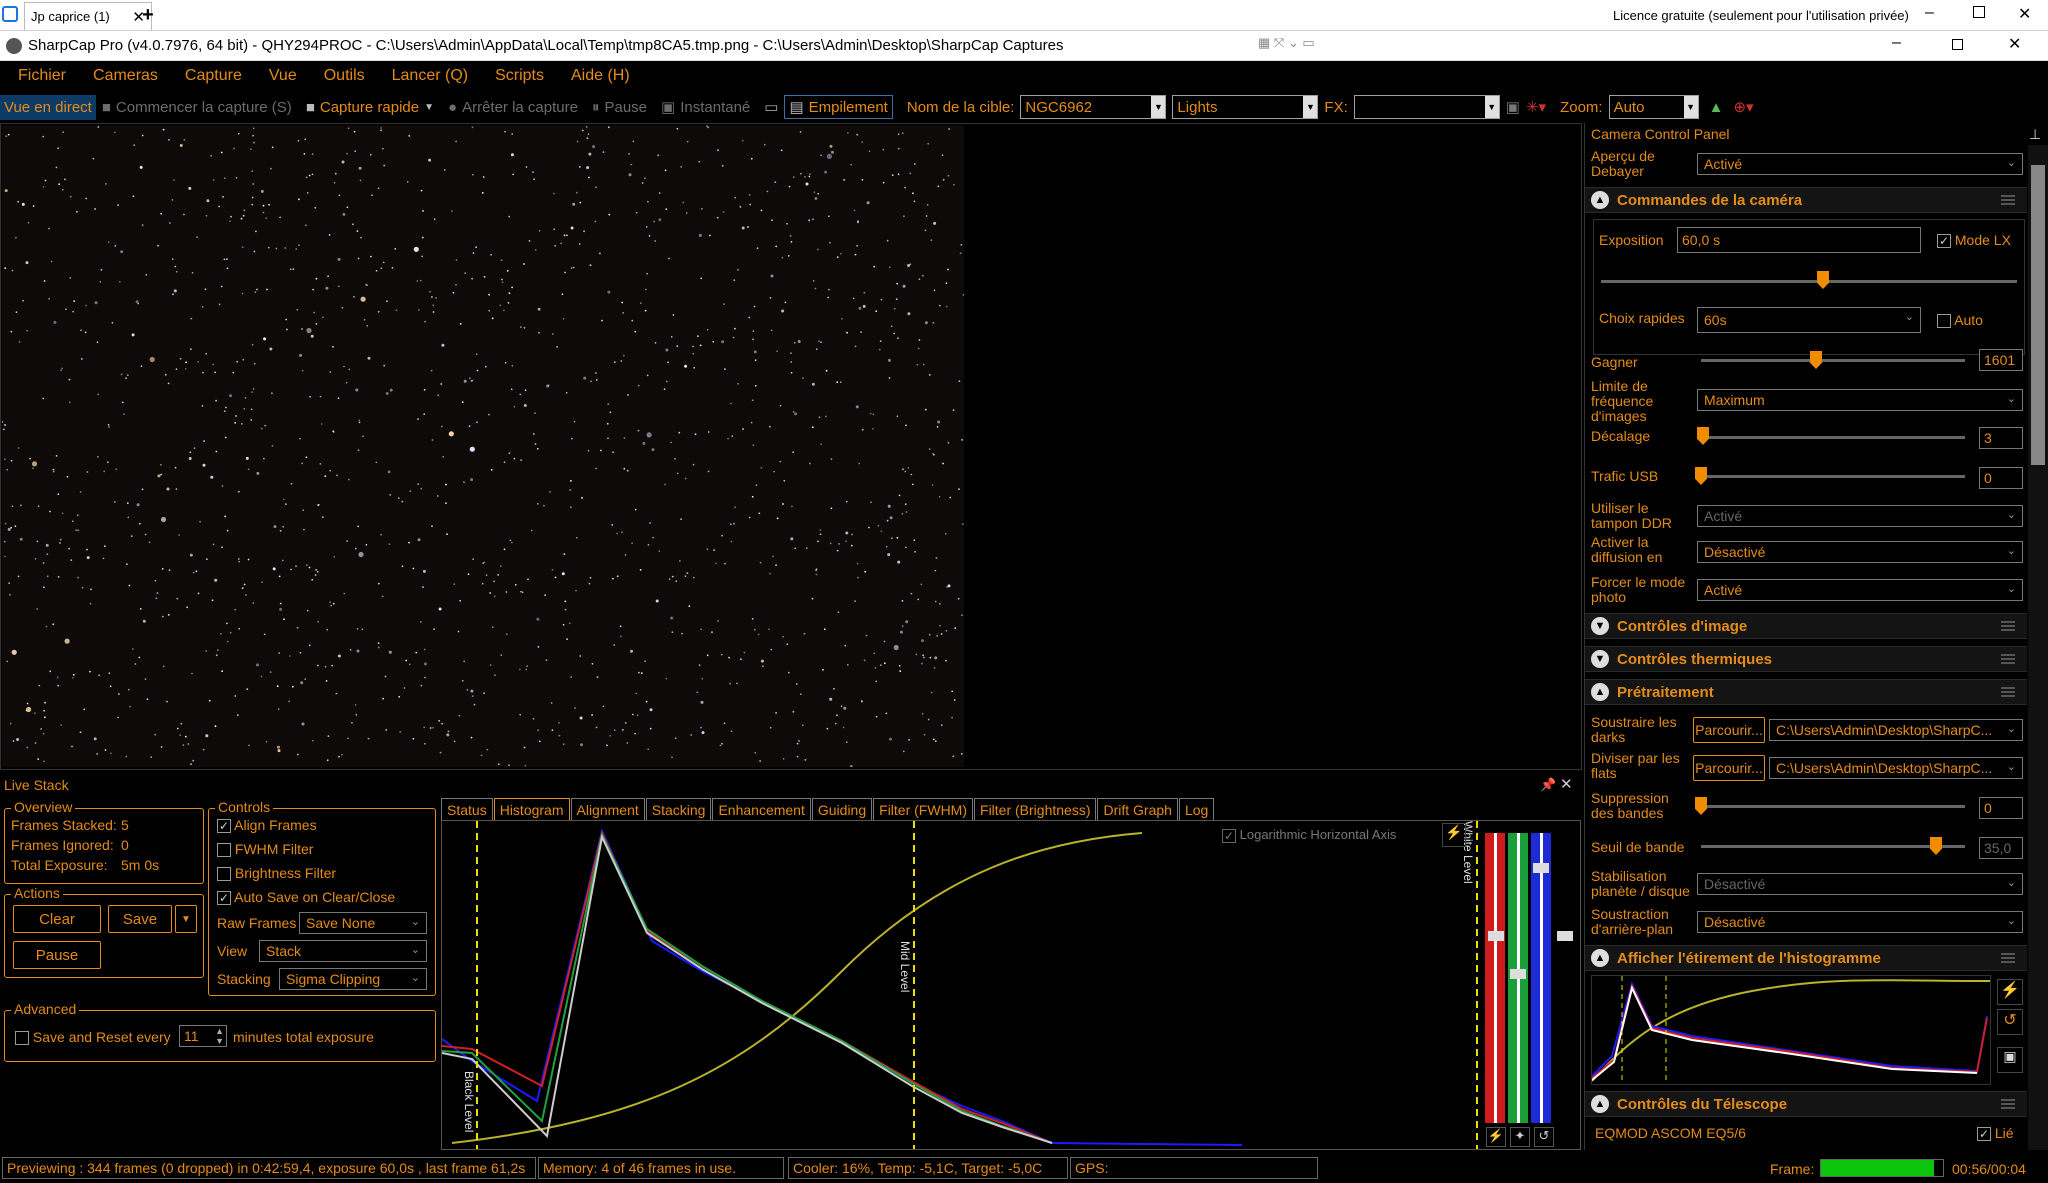  What do you see at coordinates (22, 1038) in the screenshot?
I see `save-reset-checkbox` at bounding box center [22, 1038].